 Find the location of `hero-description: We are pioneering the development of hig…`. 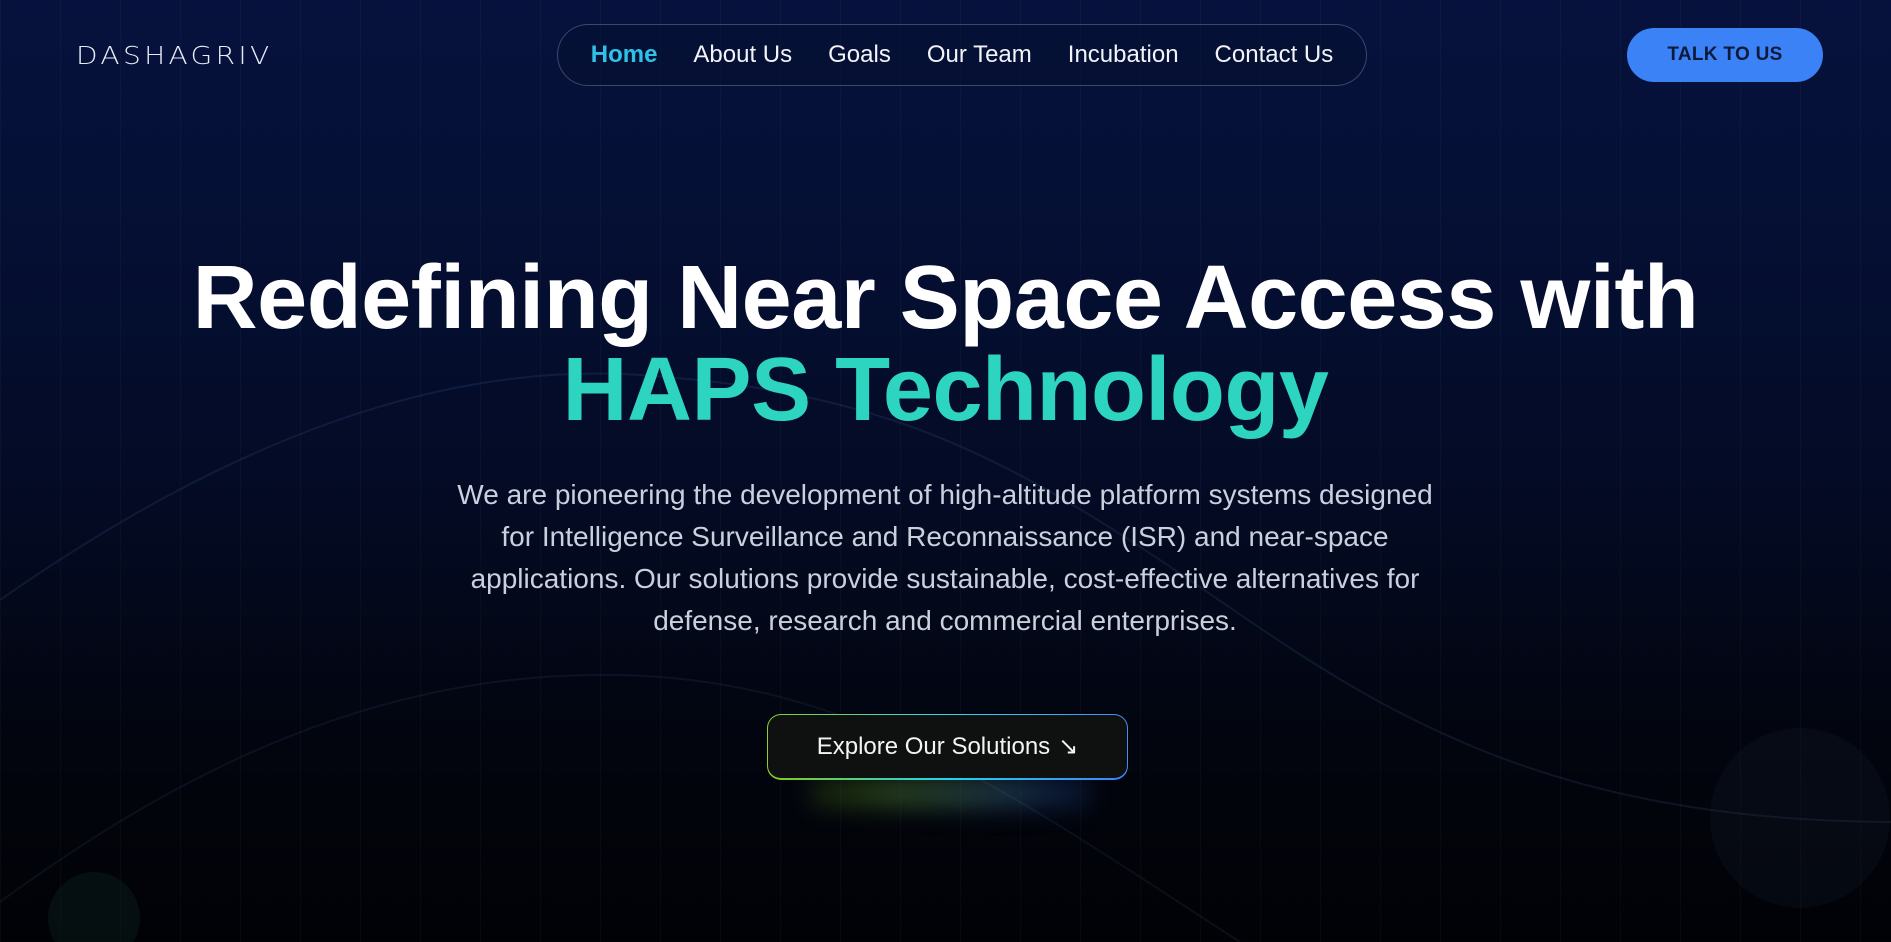

hero-description: We are pioneering the development of hig… is located at coordinates (945, 557).